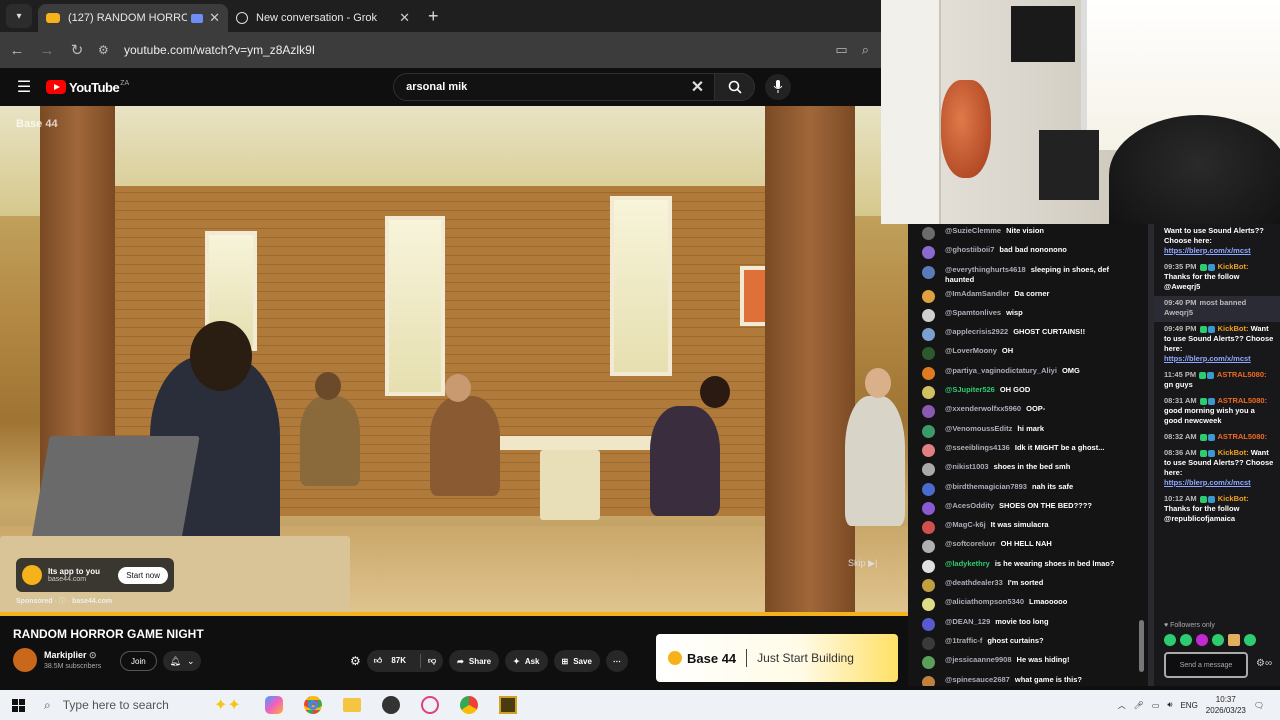 This screenshot has width=1280, height=720. I want to click on youtube-logo: YouTube ZA, so click(87, 87).